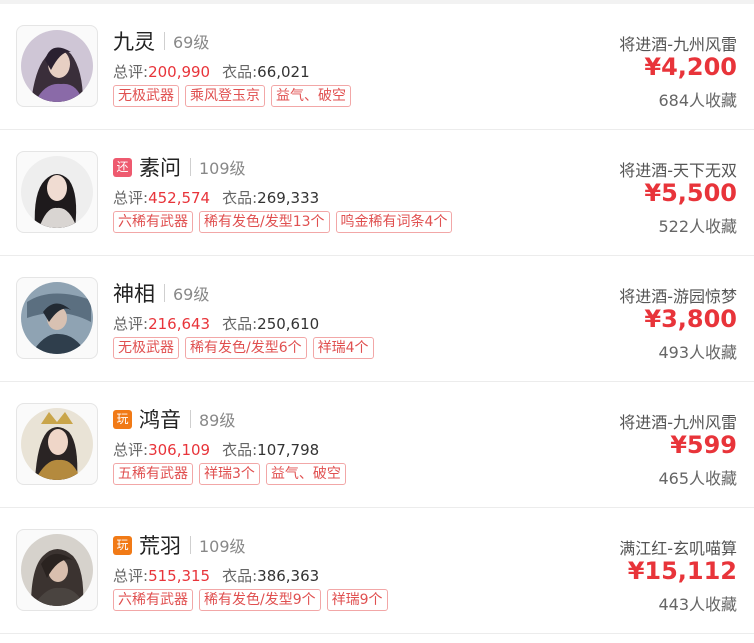 The image size is (754, 643). What do you see at coordinates (161, 41) in the screenshot?
I see `name-row: 九灵 69级` at bounding box center [161, 41].